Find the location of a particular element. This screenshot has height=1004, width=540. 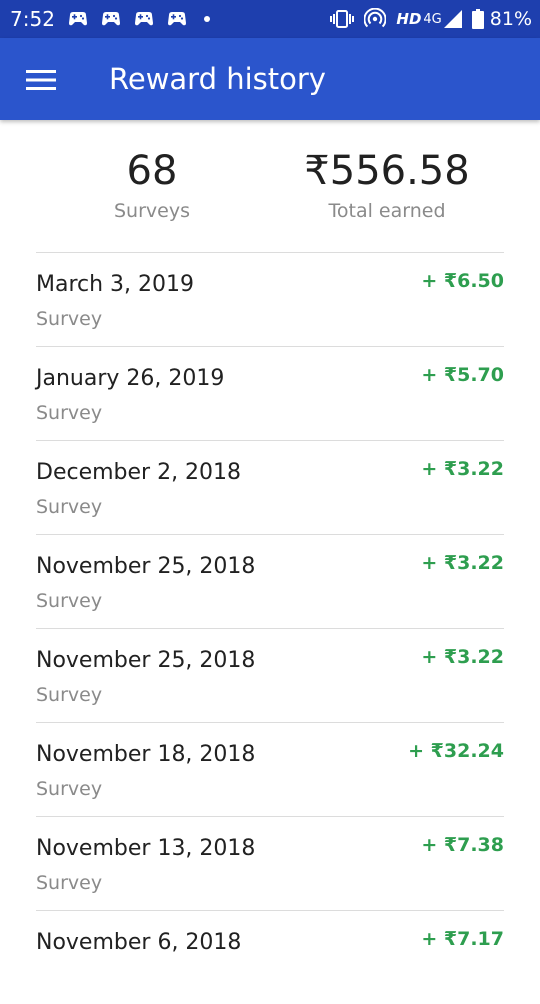

system-icons: HD 4G 81% is located at coordinates (431, 19).